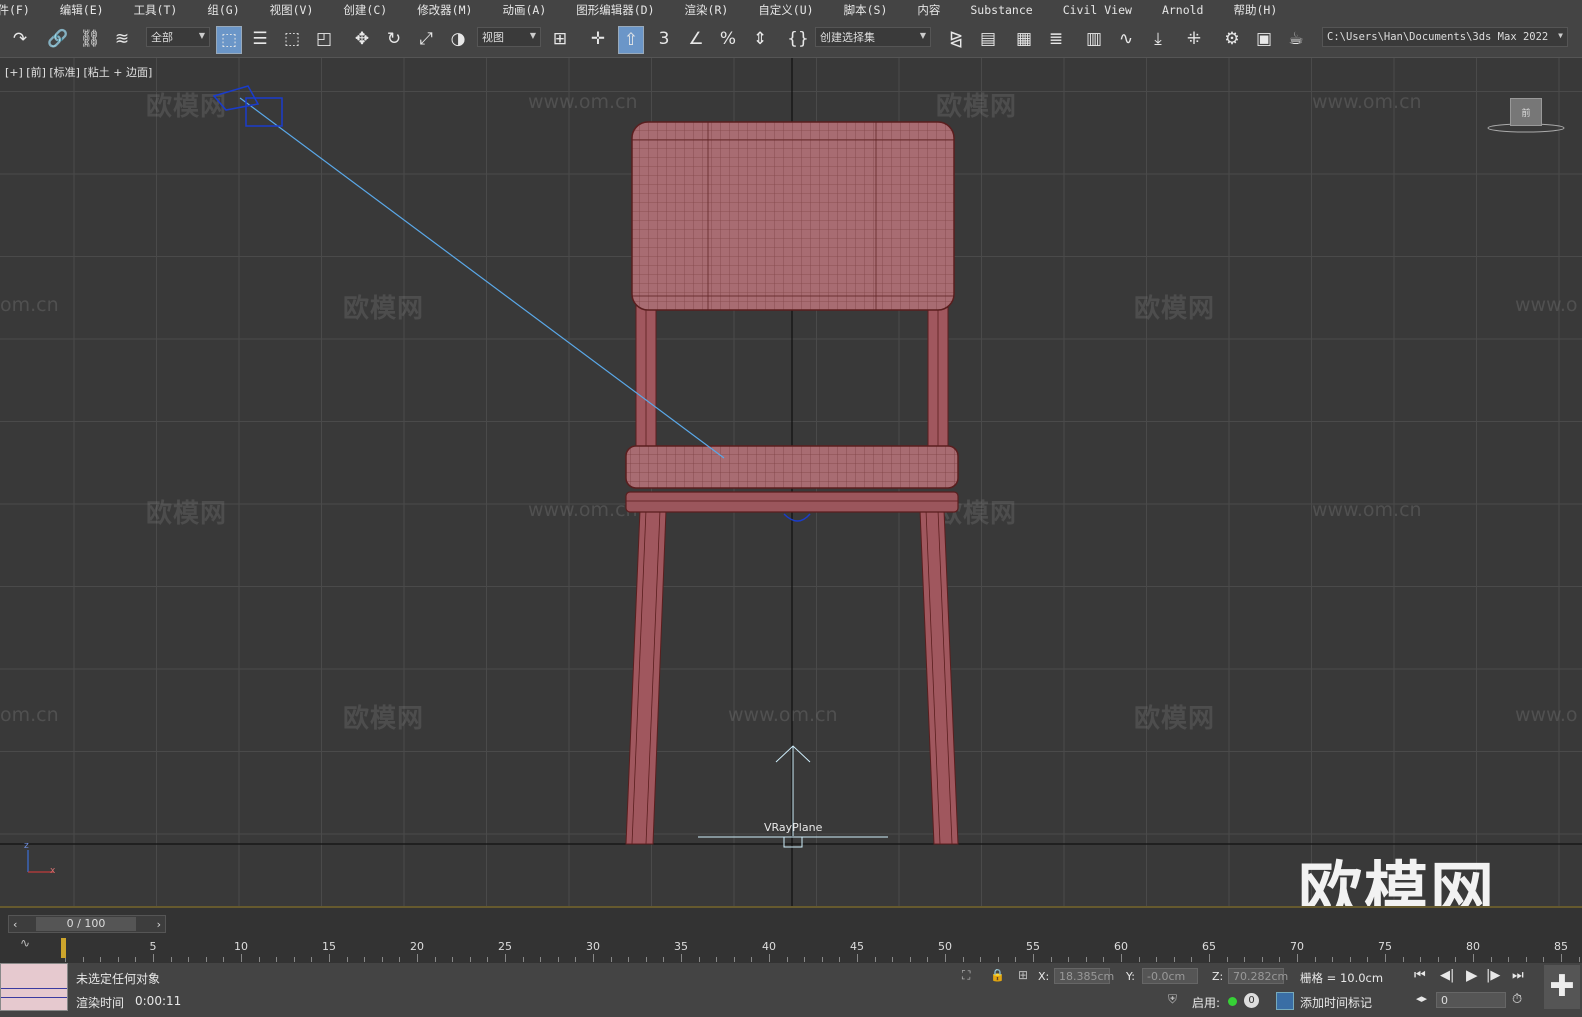 Image resolution: width=1582 pixels, height=1017 pixels. I want to click on scene-explorer-icon: ▦, so click(1024, 39).